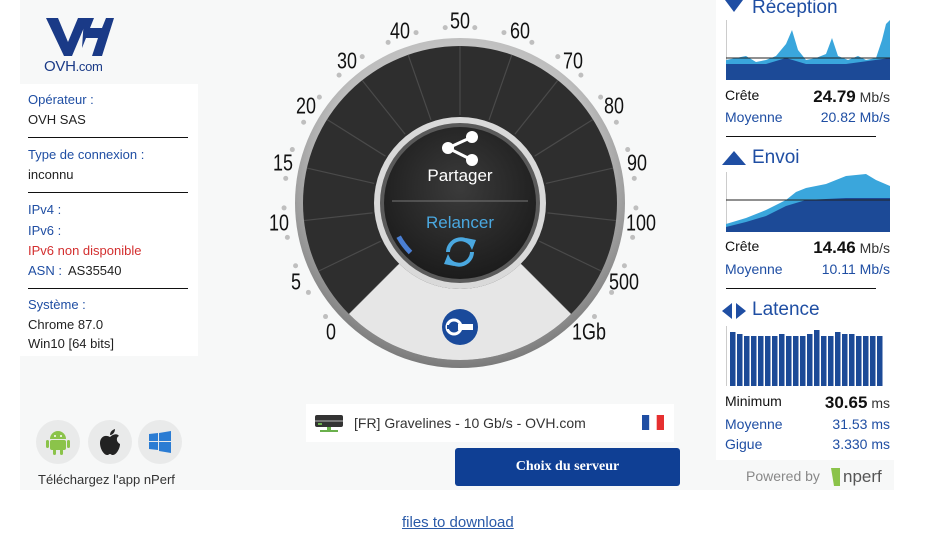  I want to click on ovh-logo-text: OVH.com, so click(73, 66).